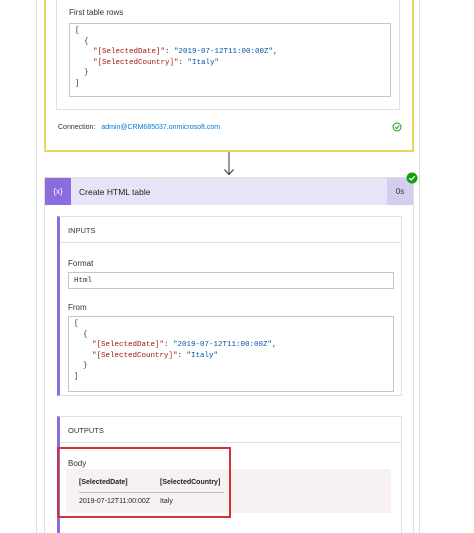 Image resolution: width=474 pixels, height=533 pixels. Describe the element at coordinates (77, 463) in the screenshot. I see `body-label: Body` at that location.